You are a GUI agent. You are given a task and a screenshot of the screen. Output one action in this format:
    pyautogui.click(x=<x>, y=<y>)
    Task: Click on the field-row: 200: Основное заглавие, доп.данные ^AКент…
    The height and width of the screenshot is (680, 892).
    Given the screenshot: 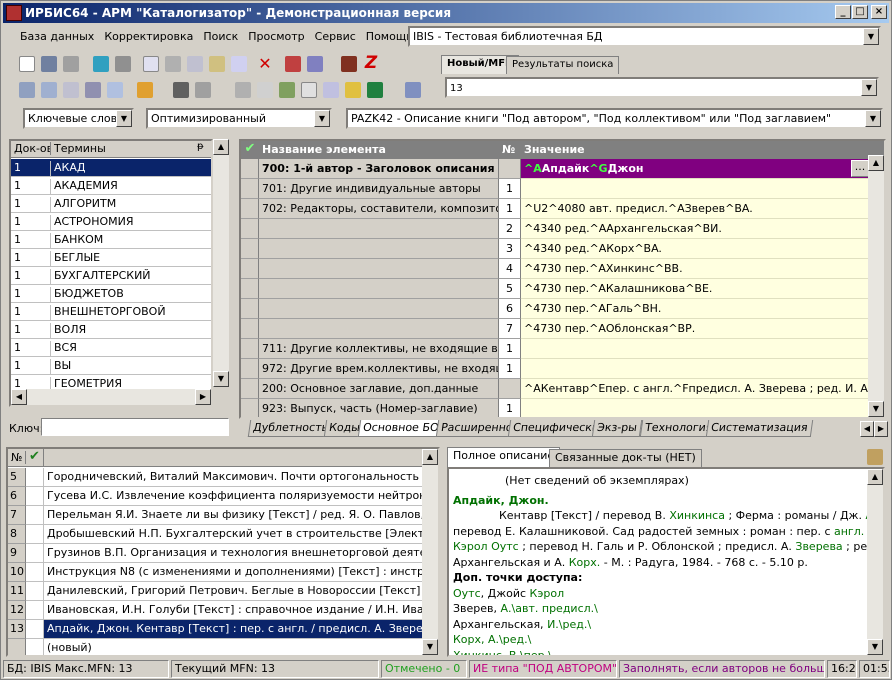 What is the action you would take?
    pyautogui.click(x=562, y=389)
    